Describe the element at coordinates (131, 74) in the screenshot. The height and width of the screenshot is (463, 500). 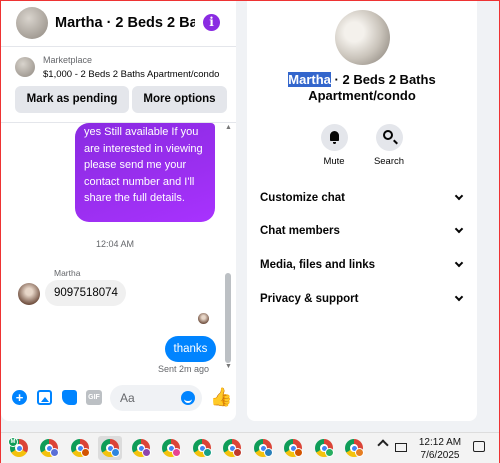
I see `listing-title: $1,000 - 2 Beds 2 Baths Apartment/condo` at that location.